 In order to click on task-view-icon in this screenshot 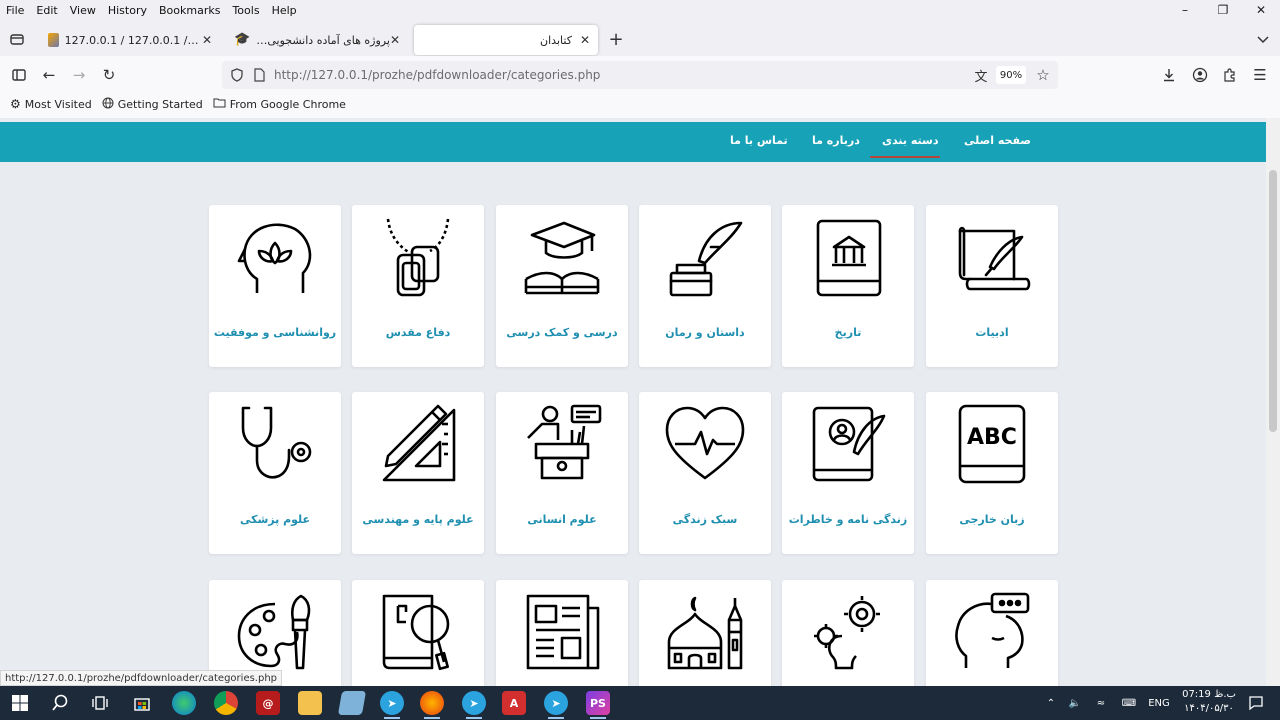, I will do `click(100, 703)`.